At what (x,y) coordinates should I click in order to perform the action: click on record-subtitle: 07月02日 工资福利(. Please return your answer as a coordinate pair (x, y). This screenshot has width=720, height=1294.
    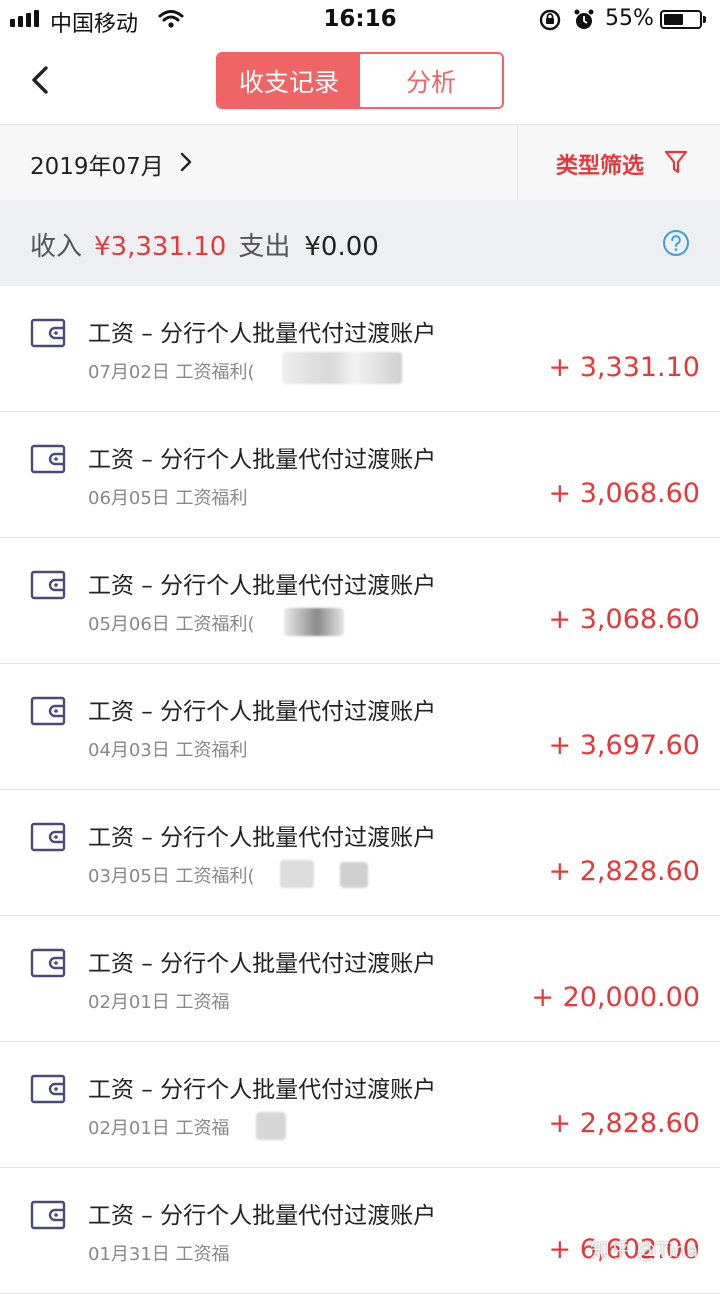
    Looking at the image, I should click on (171, 372).